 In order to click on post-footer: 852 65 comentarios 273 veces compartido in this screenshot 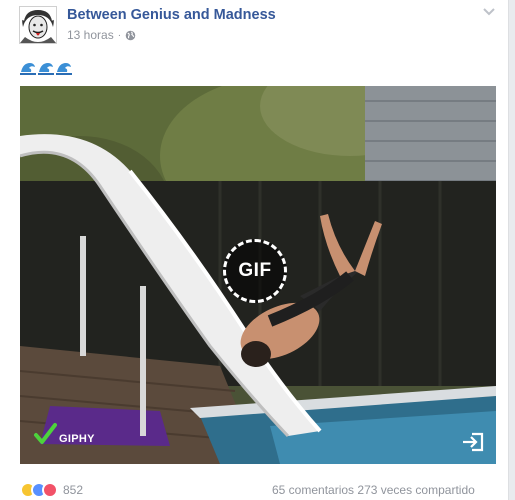, I will do `click(255, 491)`.